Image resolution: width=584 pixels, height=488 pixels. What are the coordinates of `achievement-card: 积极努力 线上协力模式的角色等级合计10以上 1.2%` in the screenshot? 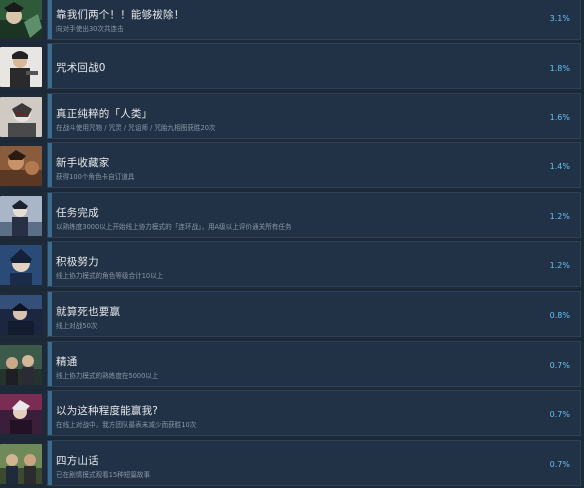 It's located at (314, 264).